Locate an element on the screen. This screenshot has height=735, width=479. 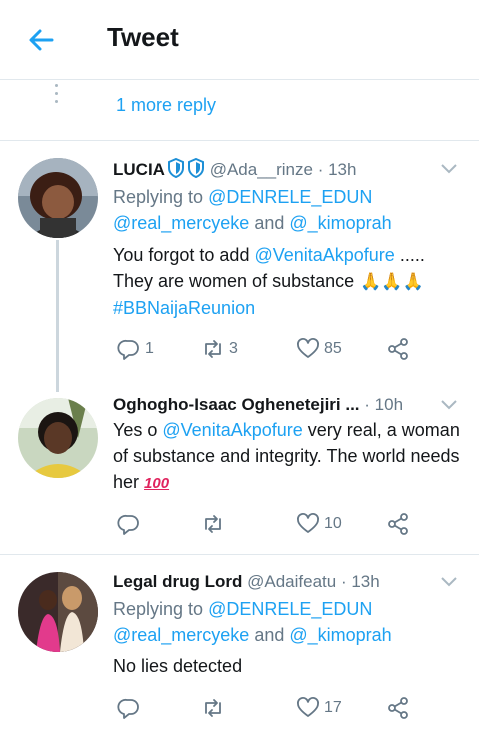
like-button: 85 is located at coordinates (319, 349).